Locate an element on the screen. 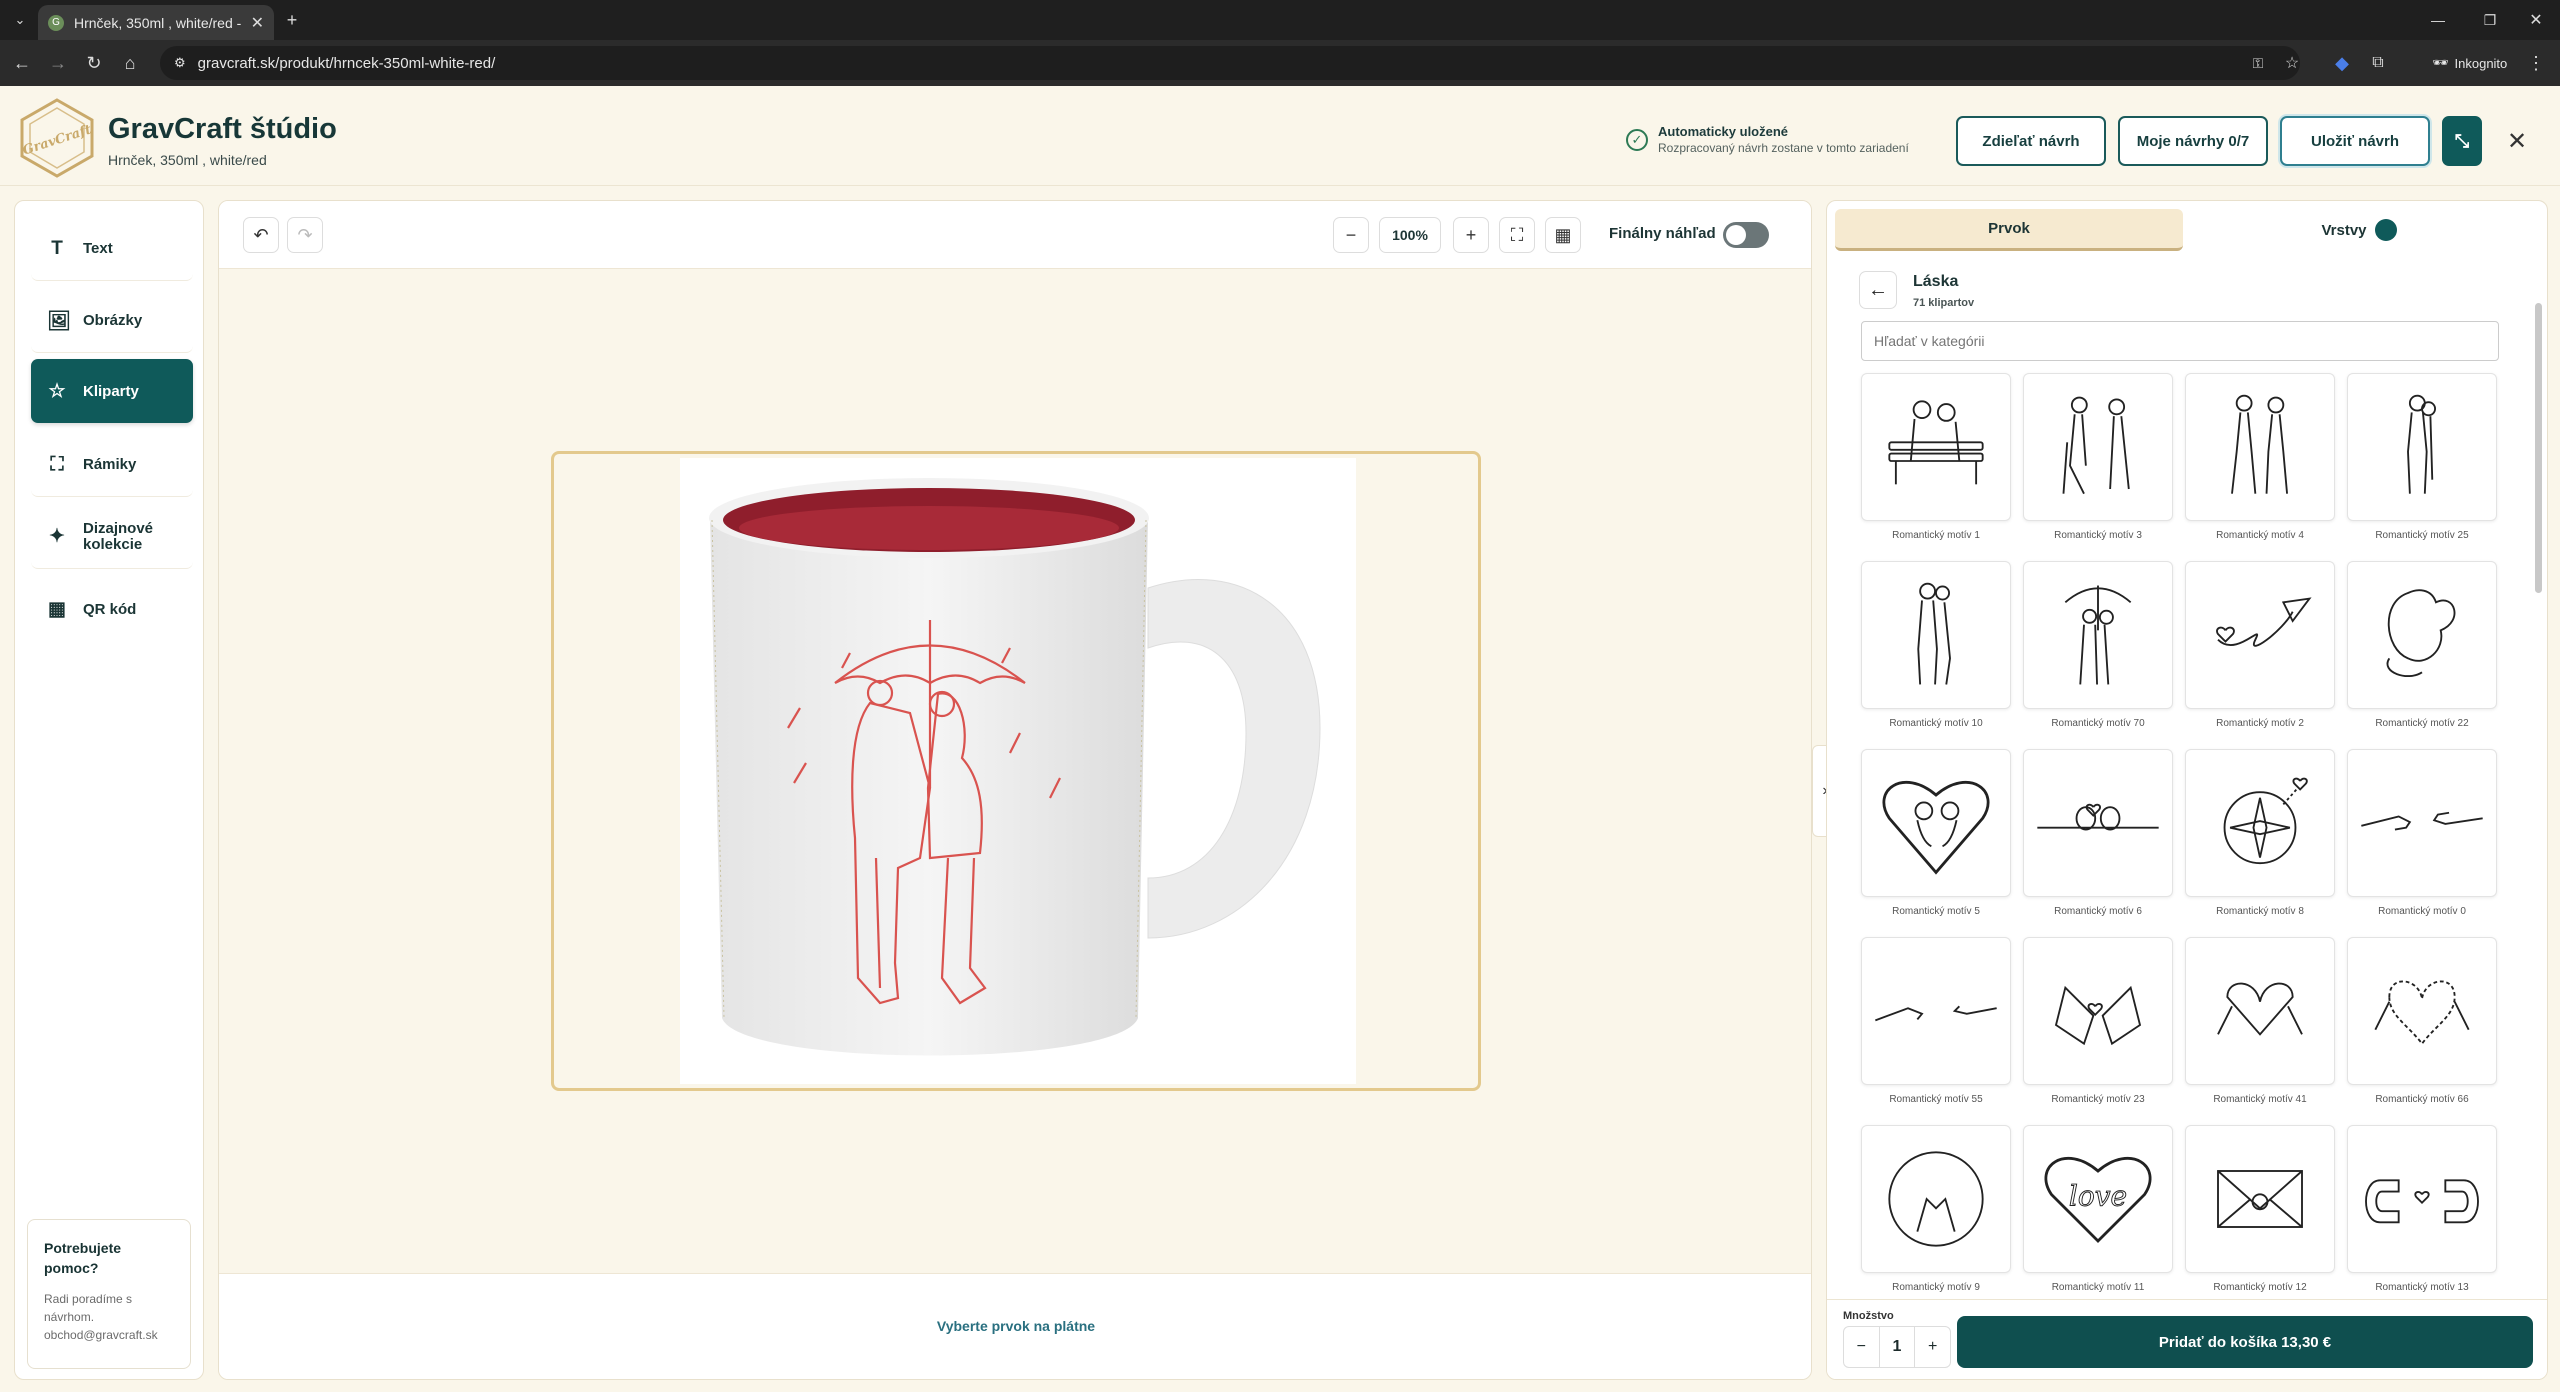 The height and width of the screenshot is (1392, 2560). bookmark-star-icon: ☆ is located at coordinates (2292, 63).